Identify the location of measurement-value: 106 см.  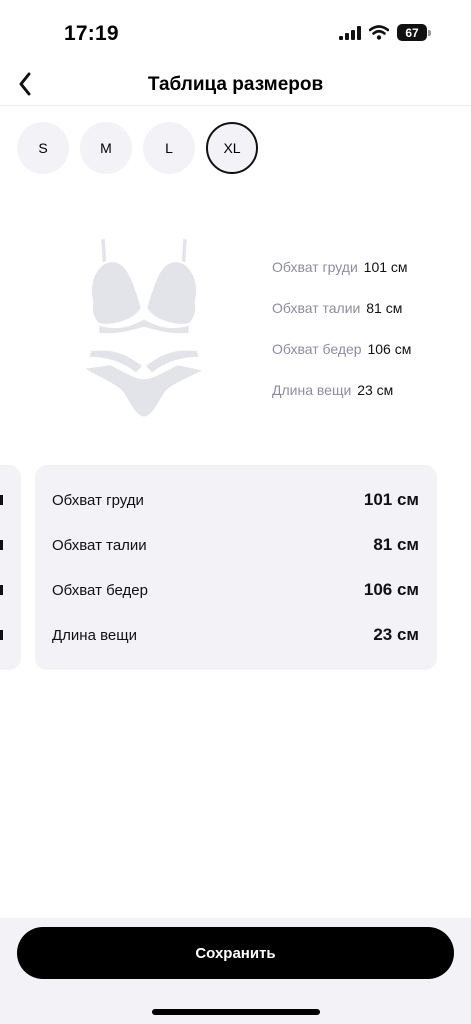
(391, 589).